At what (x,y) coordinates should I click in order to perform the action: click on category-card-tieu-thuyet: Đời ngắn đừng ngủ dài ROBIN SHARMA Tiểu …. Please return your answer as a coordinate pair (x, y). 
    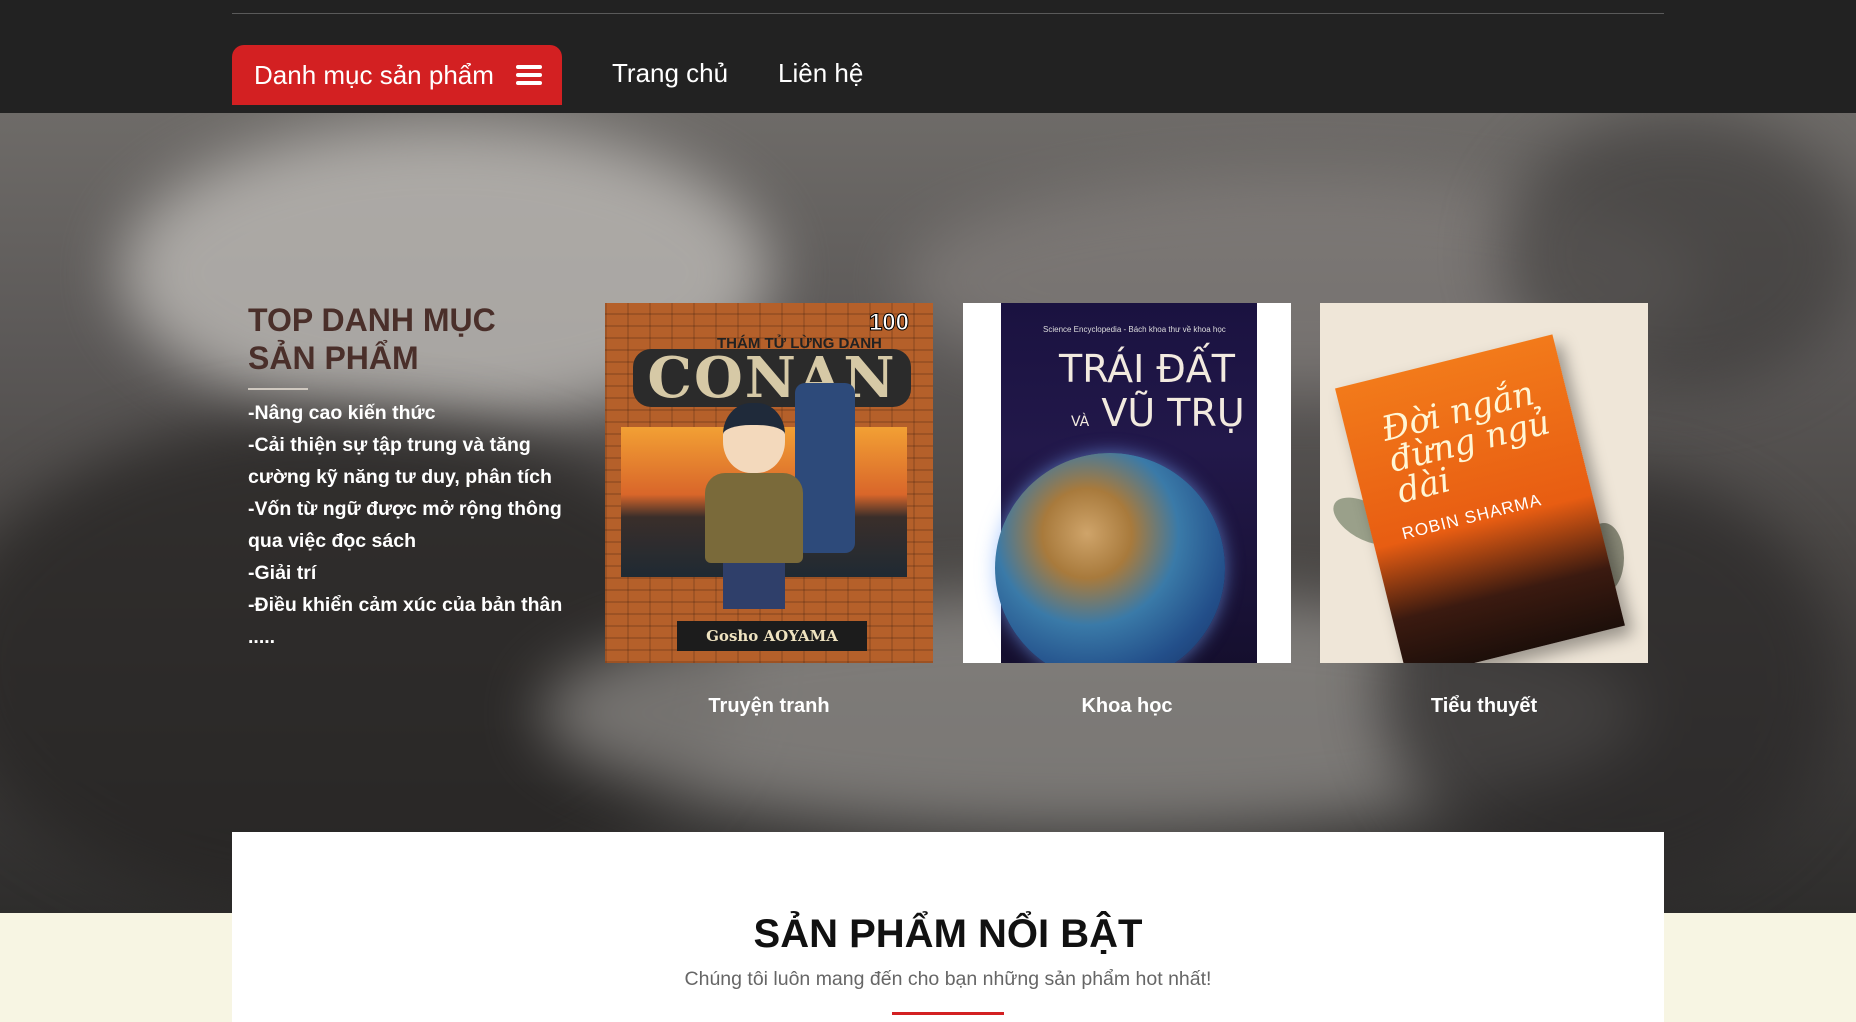
    Looking at the image, I should click on (1484, 510).